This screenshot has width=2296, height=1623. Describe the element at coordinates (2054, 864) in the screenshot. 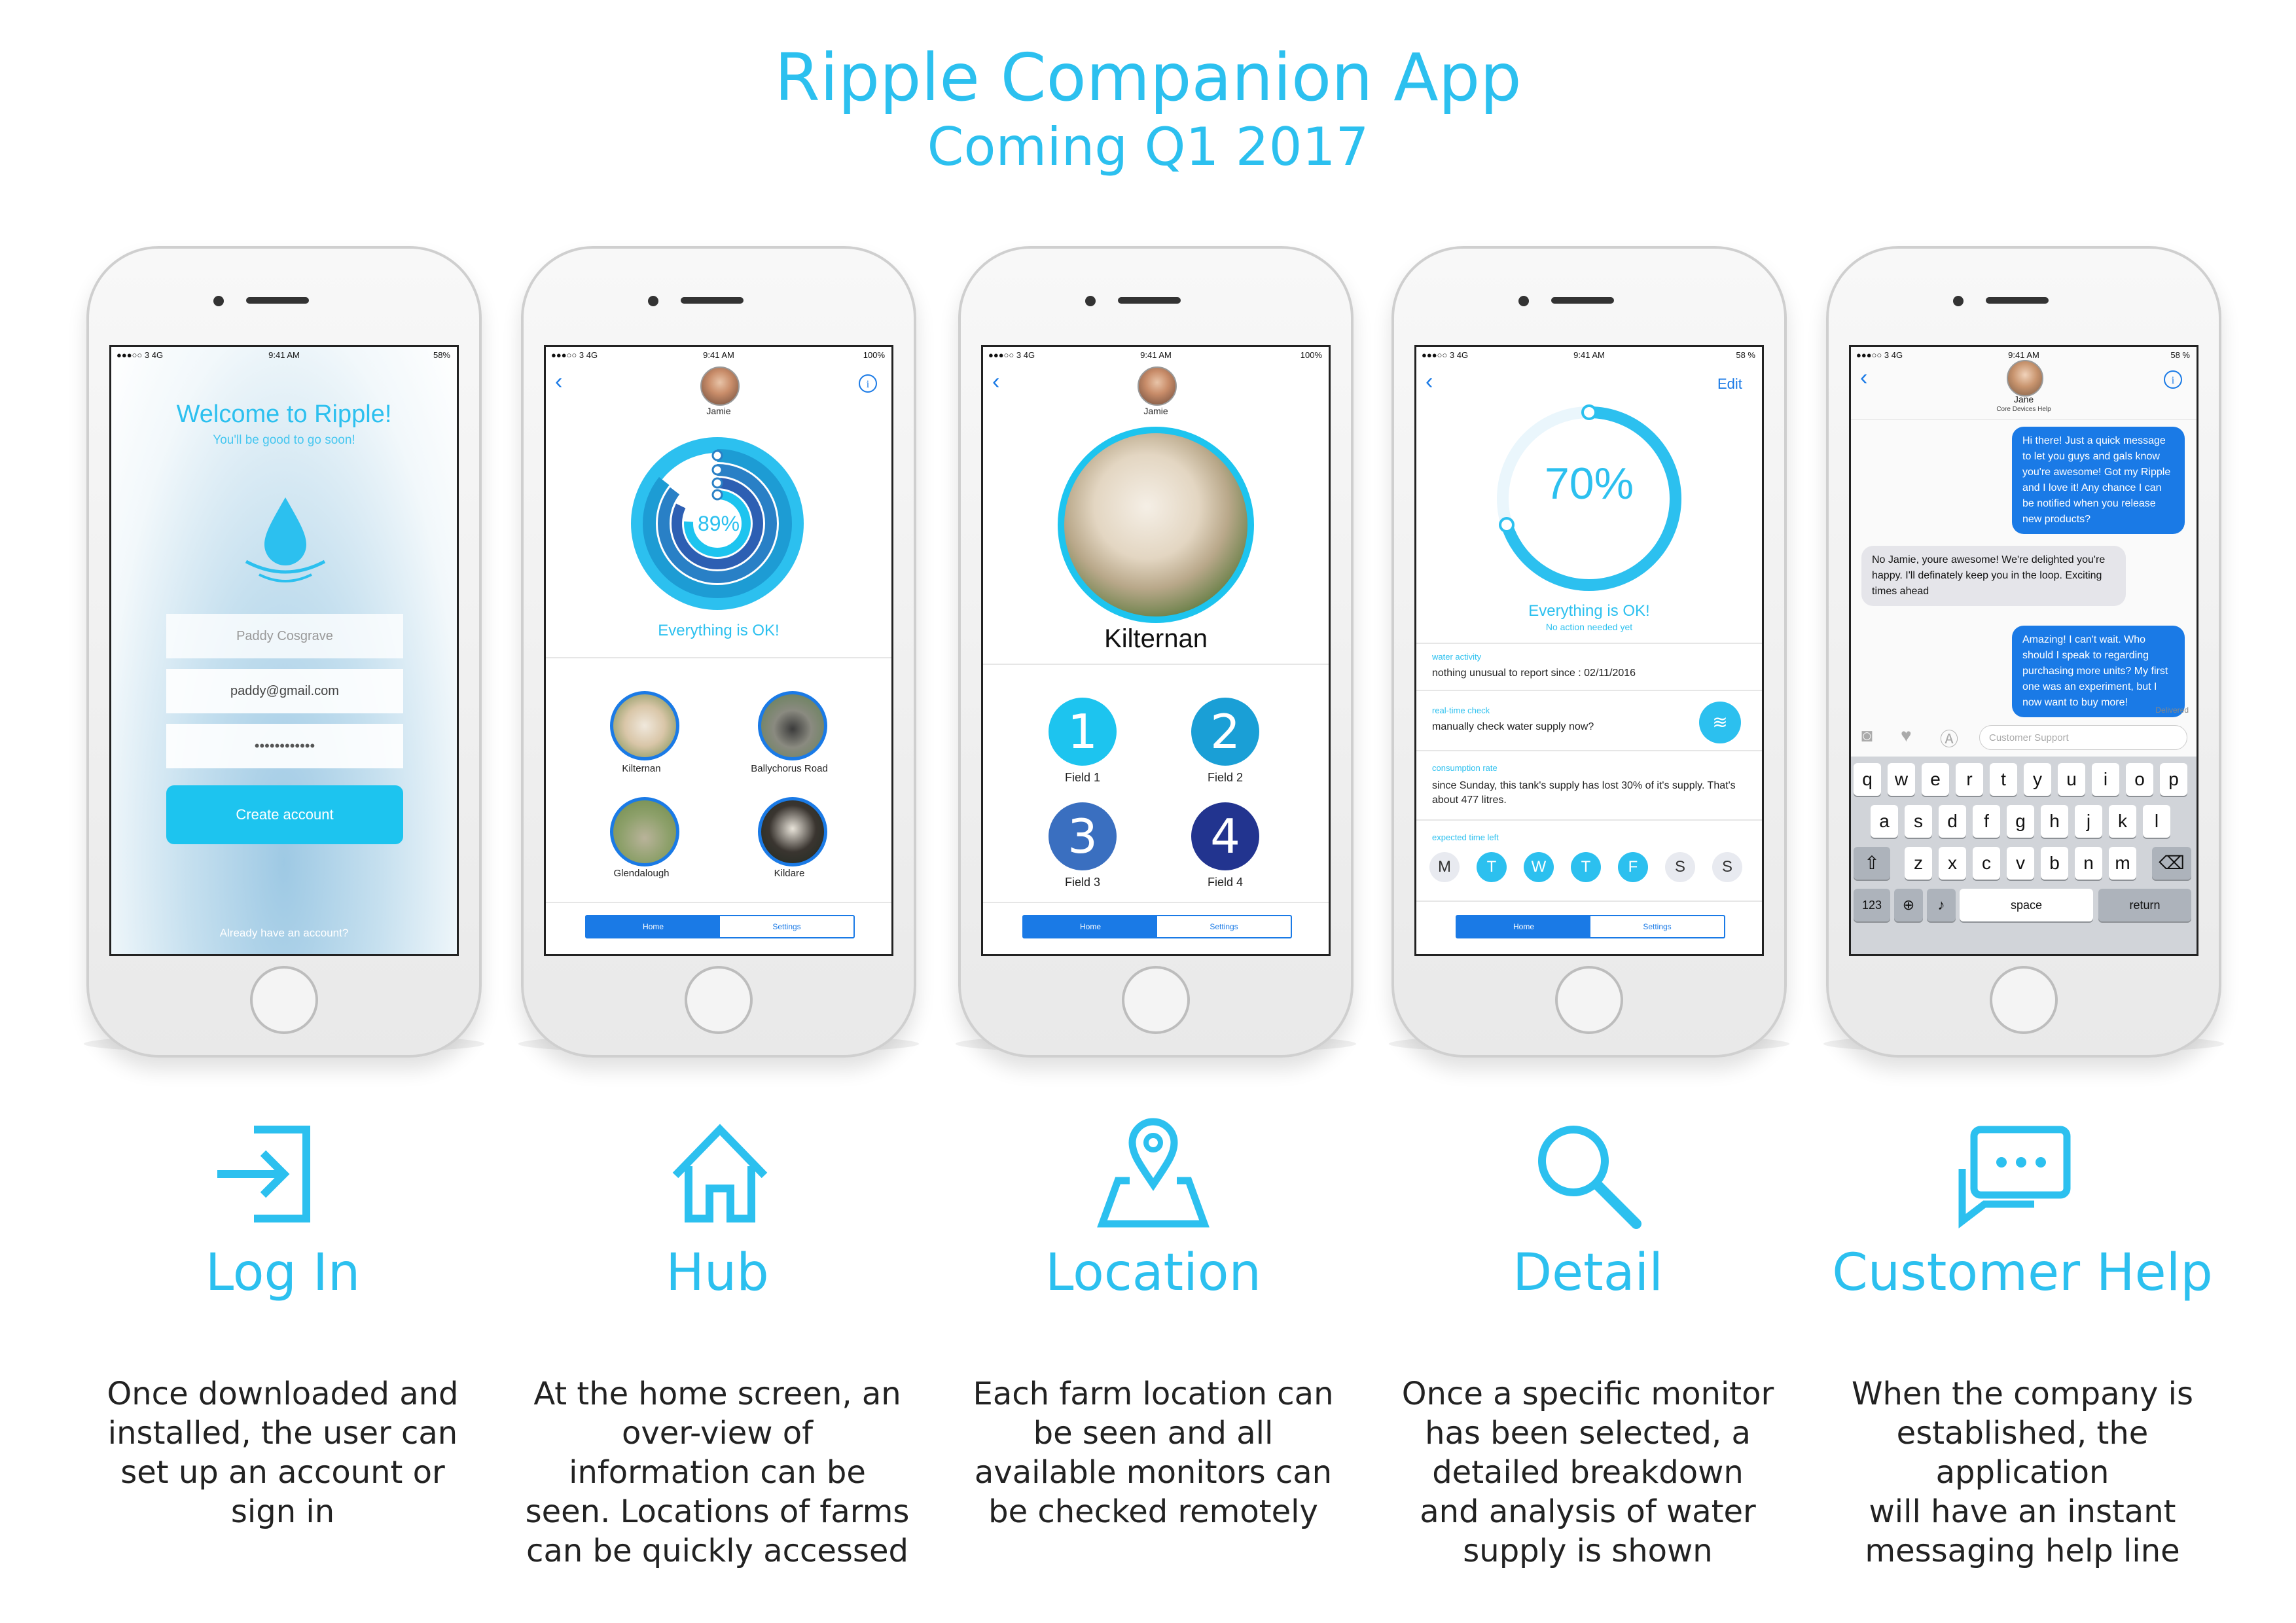

I see `key: b` at that location.